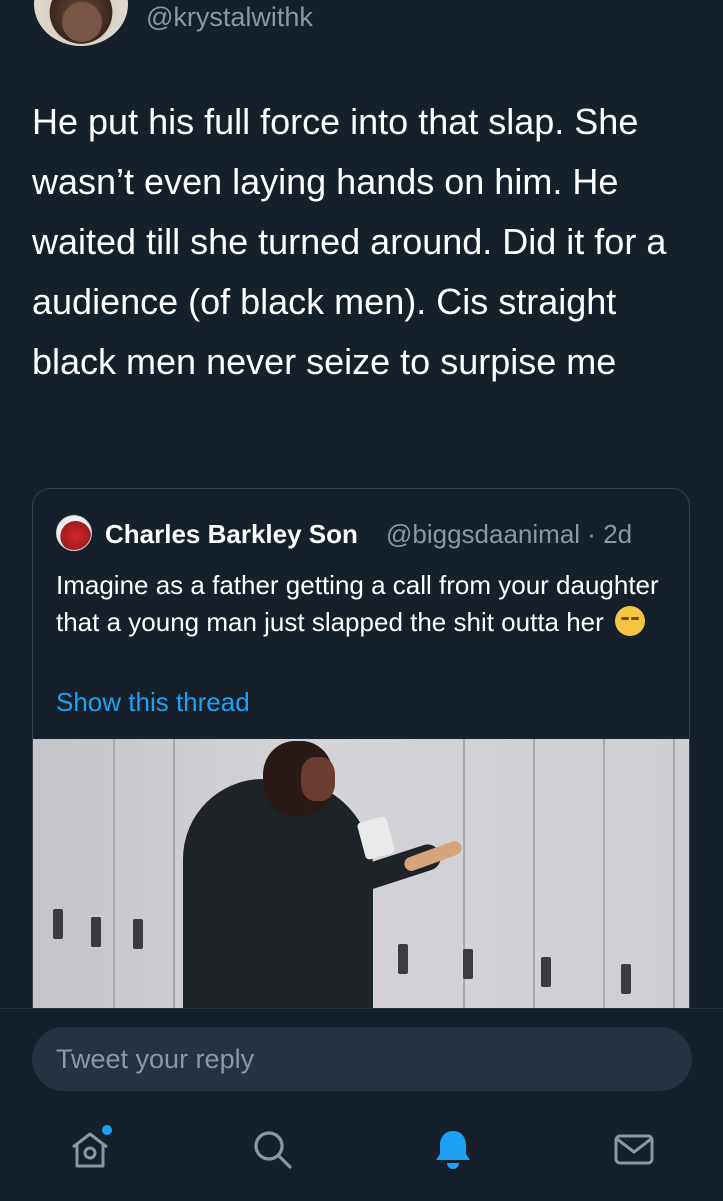 This screenshot has height=1201, width=723. What do you see at coordinates (278, 903) in the screenshot?
I see `person-figure` at bounding box center [278, 903].